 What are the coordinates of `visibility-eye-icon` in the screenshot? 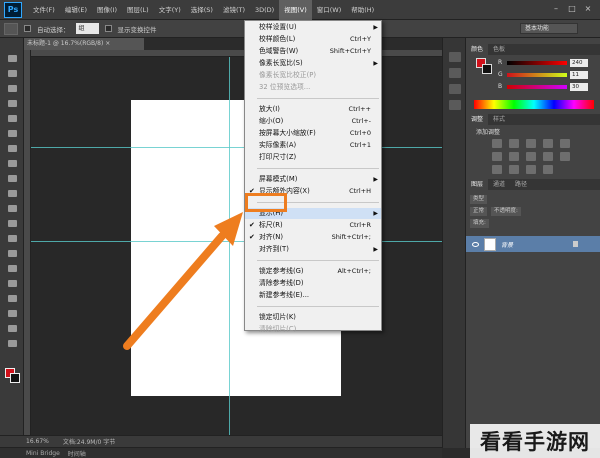 It's located at (475, 244).